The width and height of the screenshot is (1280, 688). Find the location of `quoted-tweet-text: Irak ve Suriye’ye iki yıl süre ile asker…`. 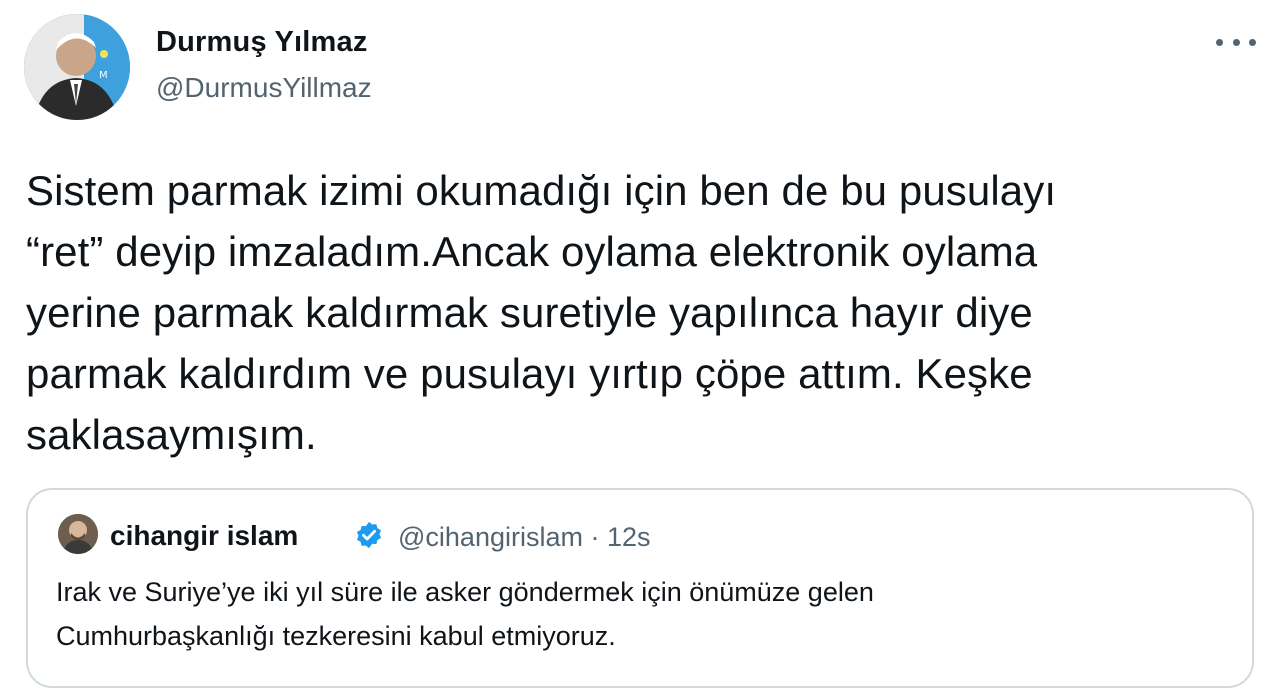

quoted-tweet-text: Irak ve Suriye’ye iki yıl süre ile asker… is located at coordinates (465, 614).